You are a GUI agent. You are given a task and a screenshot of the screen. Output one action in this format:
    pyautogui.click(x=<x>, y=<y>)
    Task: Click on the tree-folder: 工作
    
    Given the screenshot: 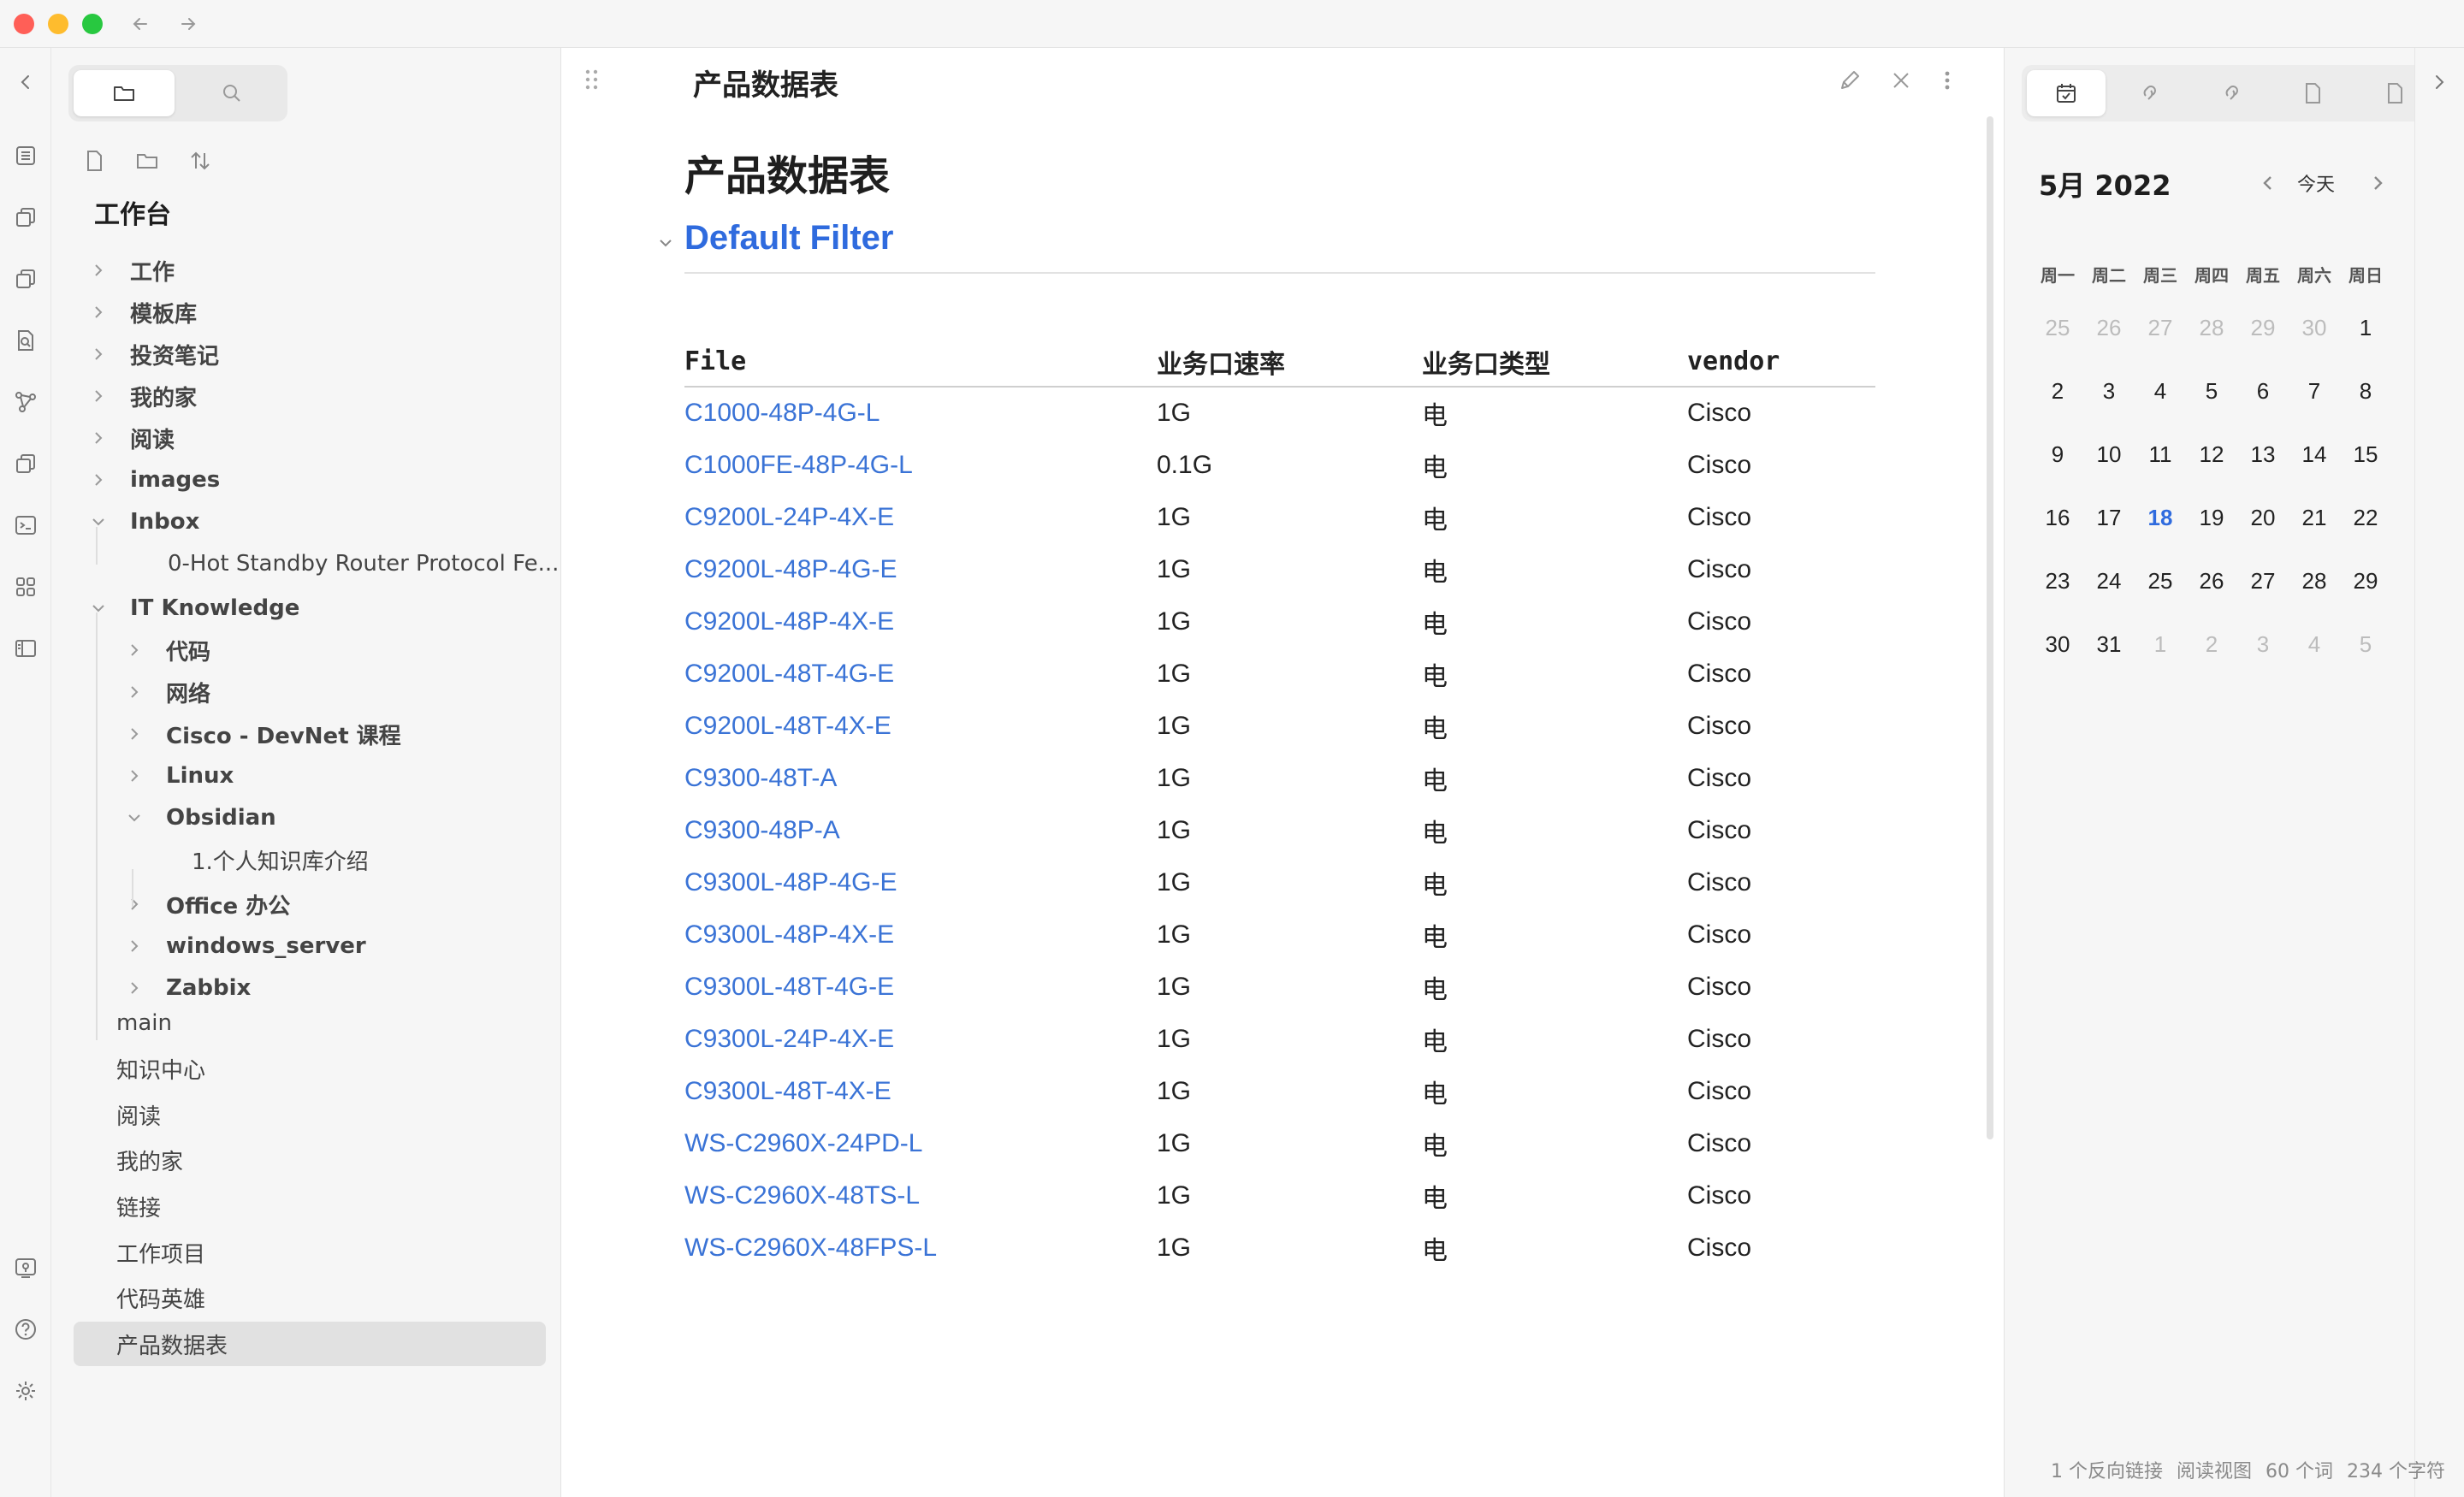 What is the action you would take?
    pyautogui.click(x=130, y=270)
    